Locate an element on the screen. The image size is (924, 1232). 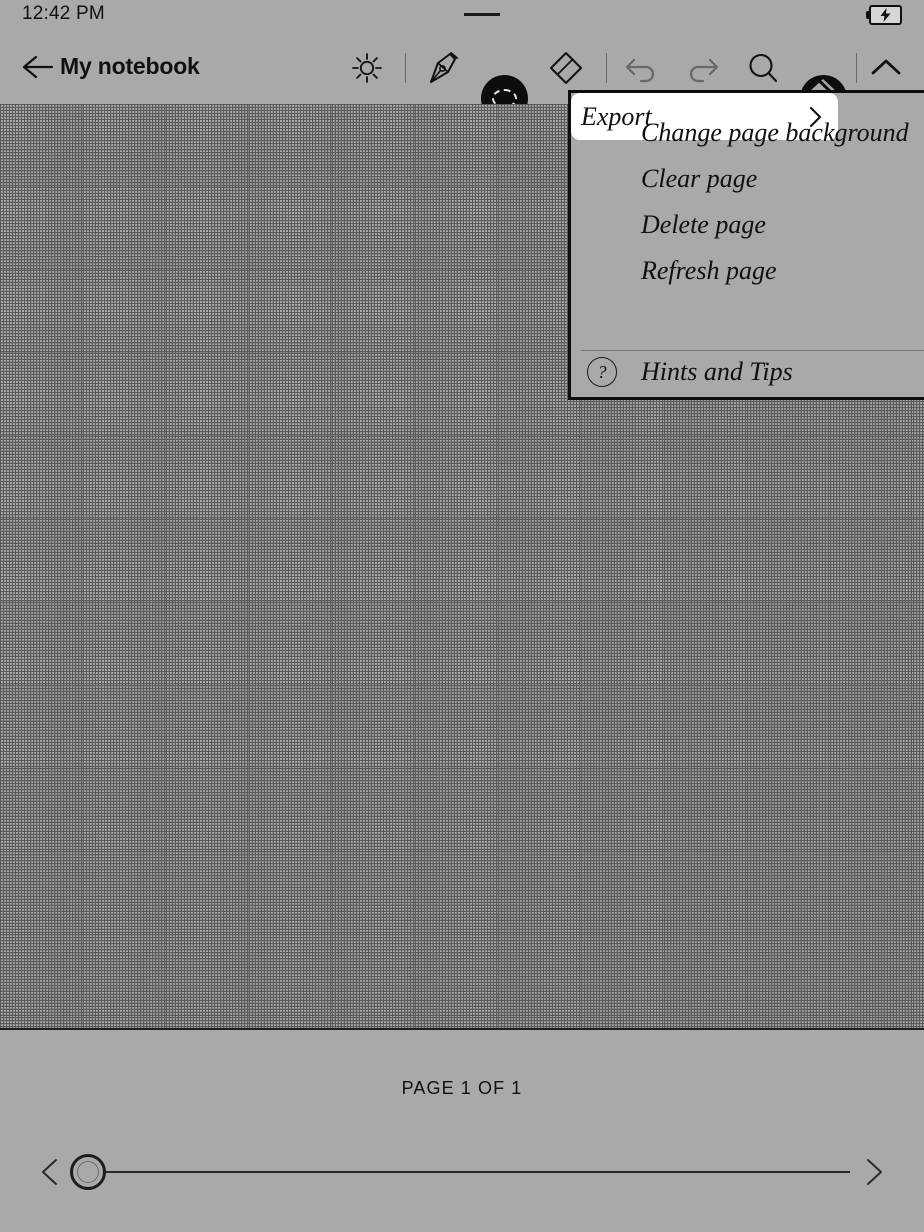
page-slider is located at coordinates (462, 1172).